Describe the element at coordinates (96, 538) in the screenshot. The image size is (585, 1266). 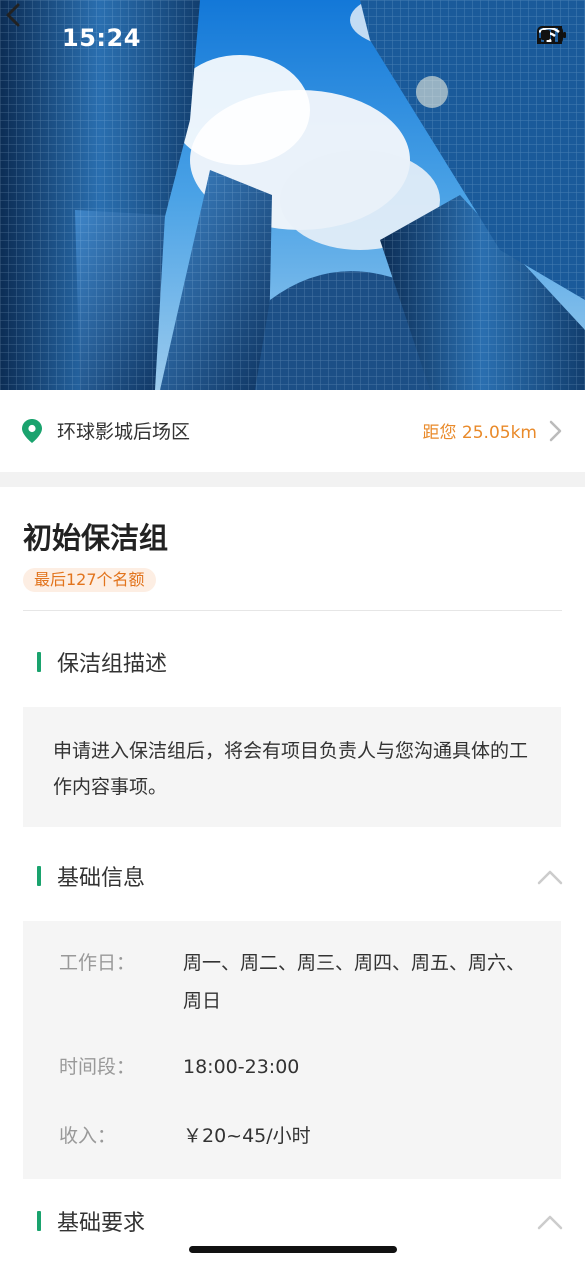
I see `group-title: 初始保洁组` at that location.